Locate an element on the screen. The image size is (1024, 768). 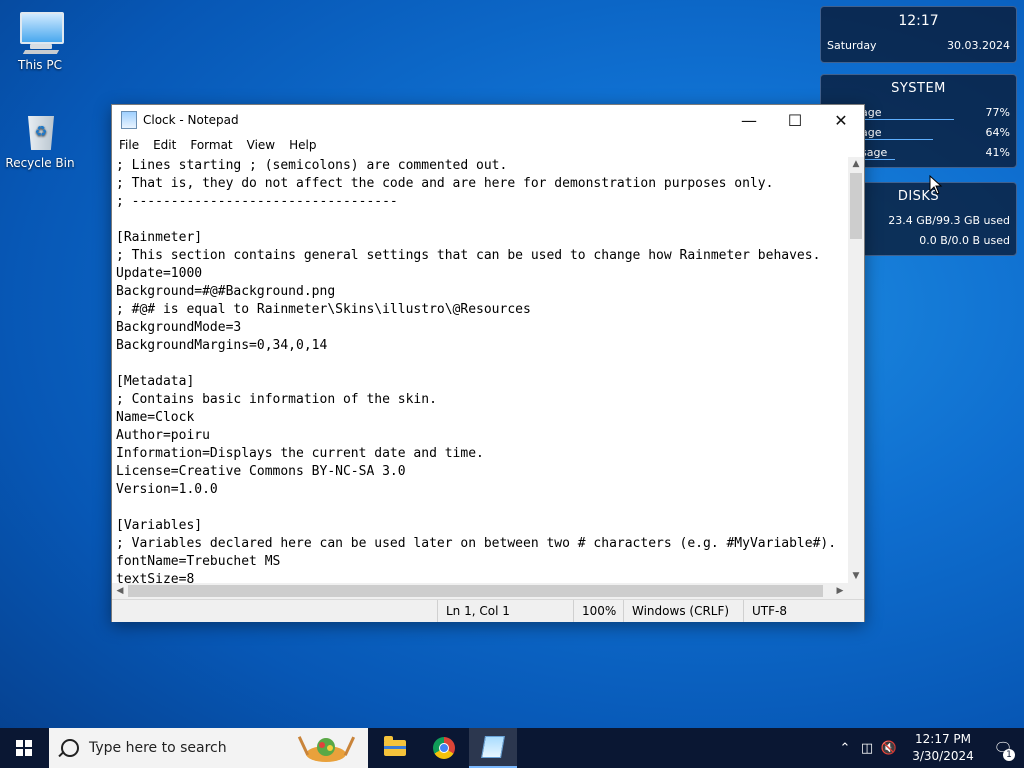
taskbar-clock: 12:17 PM 3/30/2024 is located at coordinates (943, 748).